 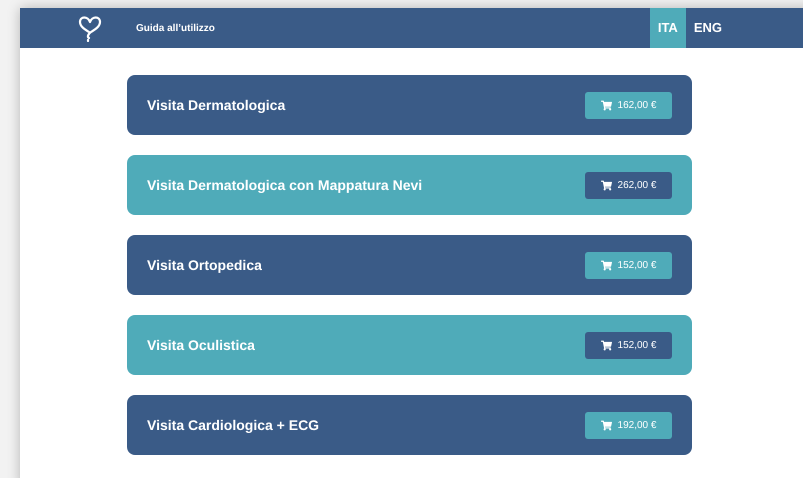 I want to click on heart-logo-icon, so click(x=90, y=28).